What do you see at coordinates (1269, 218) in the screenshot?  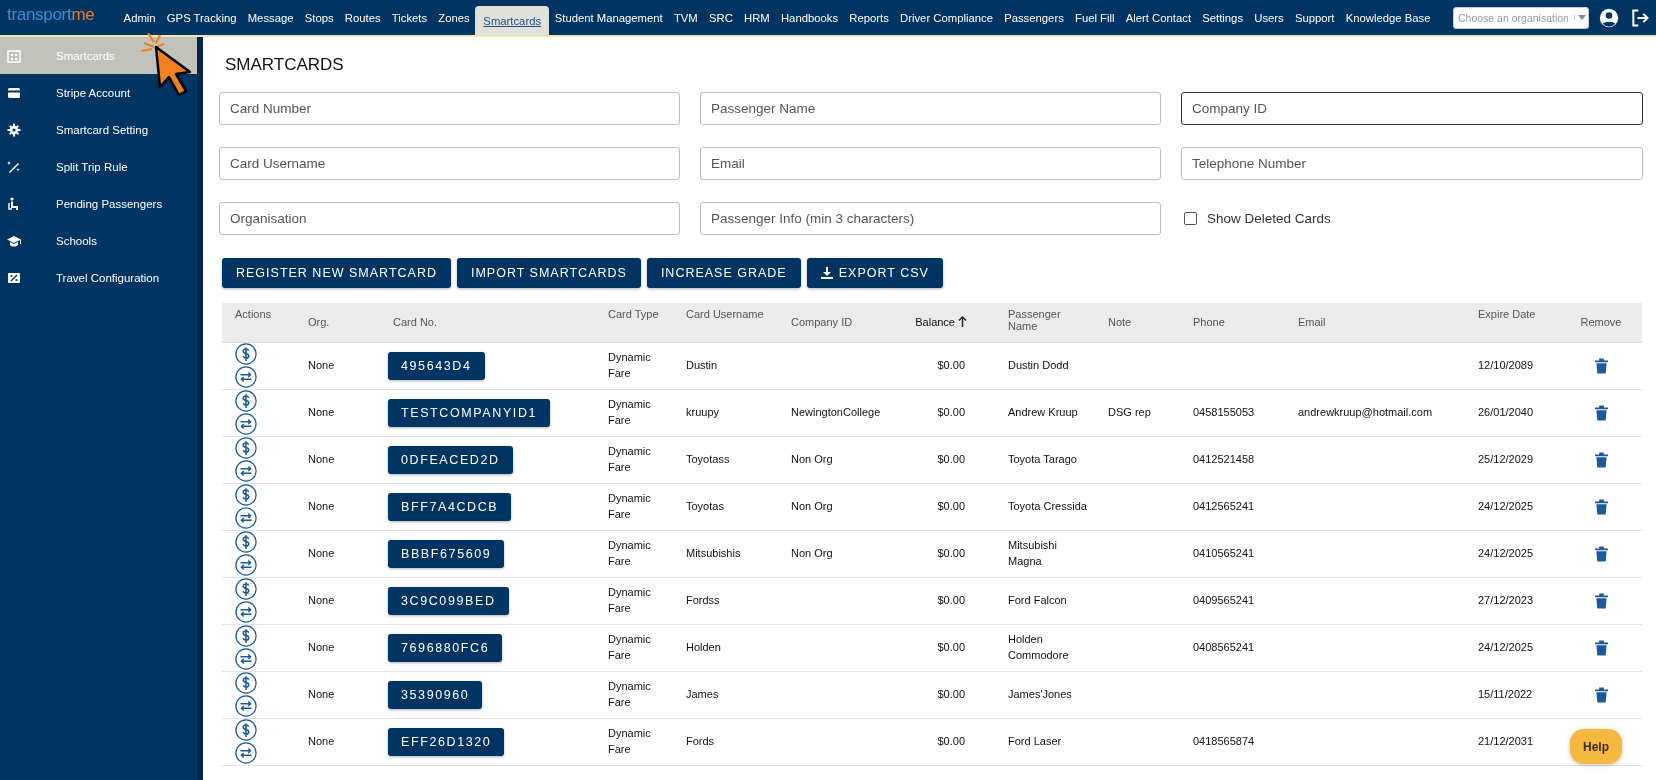 I see `checkbox-label: Show Deleted Cards` at bounding box center [1269, 218].